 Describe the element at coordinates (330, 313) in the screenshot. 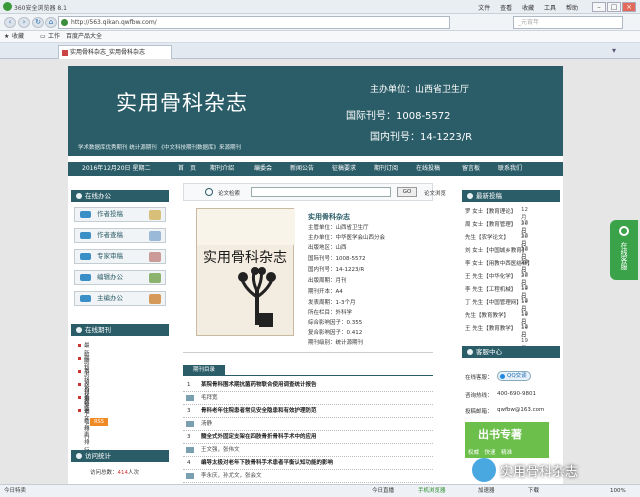

I see `info-line: 所在栏目：外科学` at that location.